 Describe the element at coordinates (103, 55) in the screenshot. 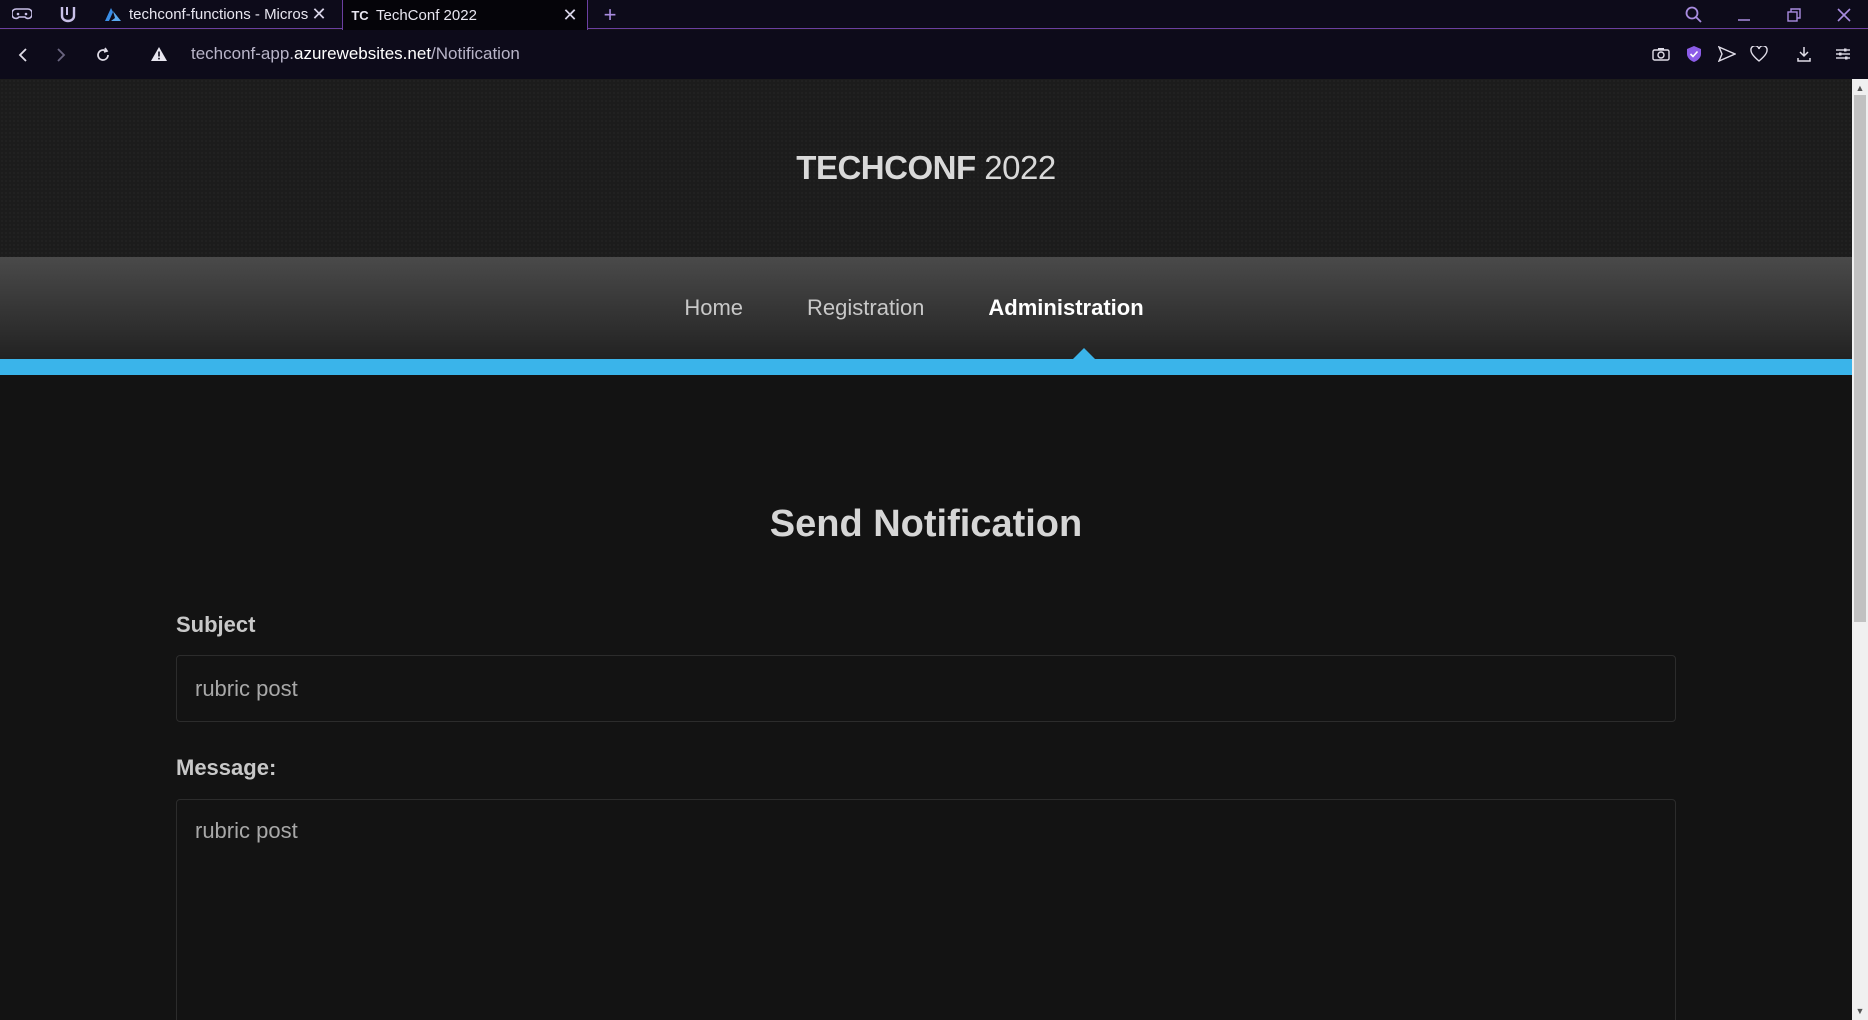

I see `reload-icon` at that location.